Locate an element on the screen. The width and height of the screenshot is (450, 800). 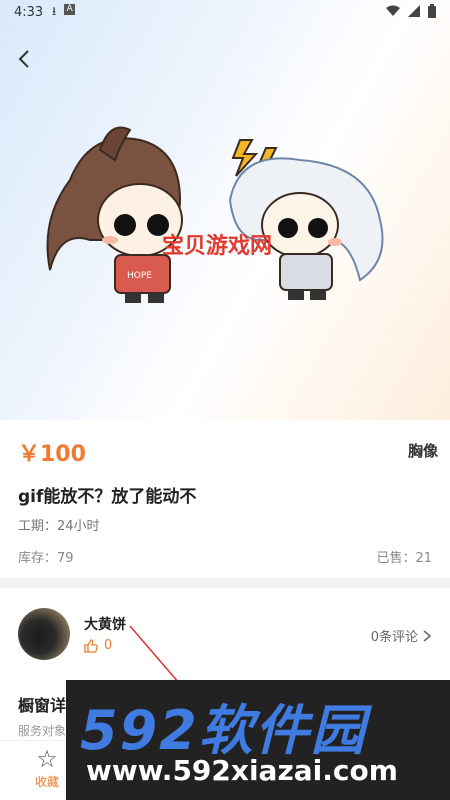
section-title: 橱窗详 is located at coordinates (42, 705).